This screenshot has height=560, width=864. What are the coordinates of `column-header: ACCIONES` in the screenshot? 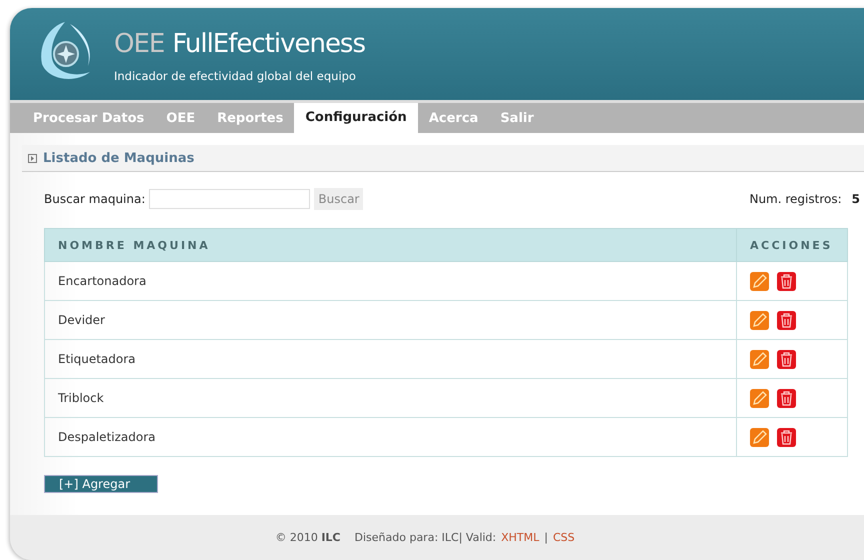 It's located at (792, 245).